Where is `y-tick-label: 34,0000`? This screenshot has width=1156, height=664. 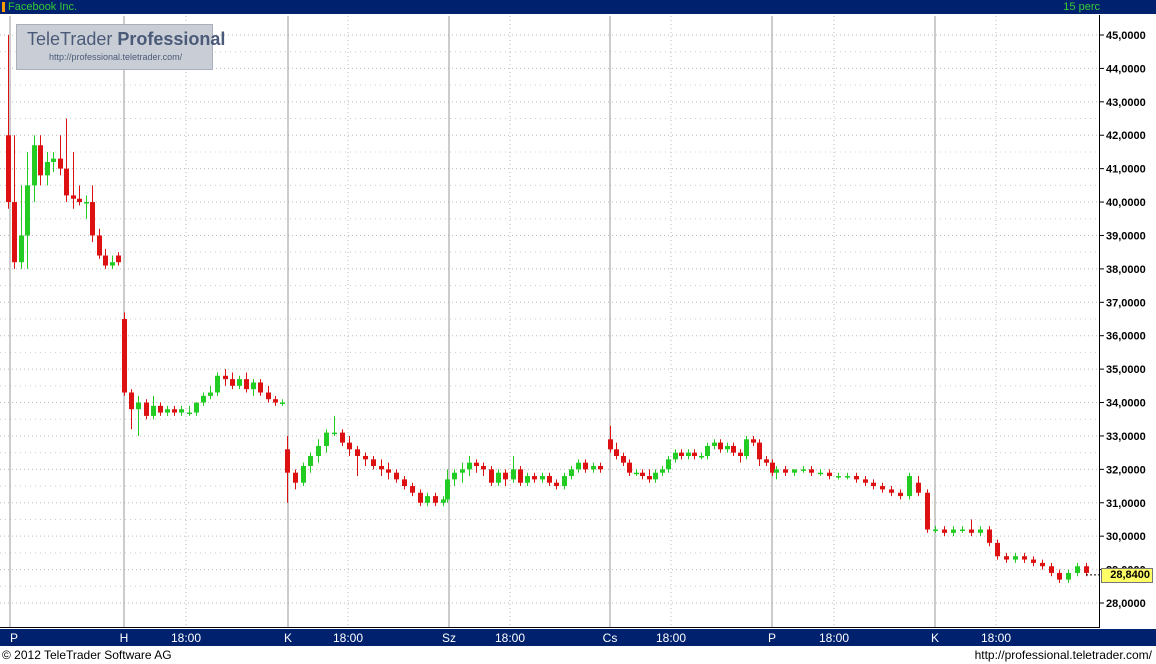 y-tick-label: 34,0000 is located at coordinates (1126, 404).